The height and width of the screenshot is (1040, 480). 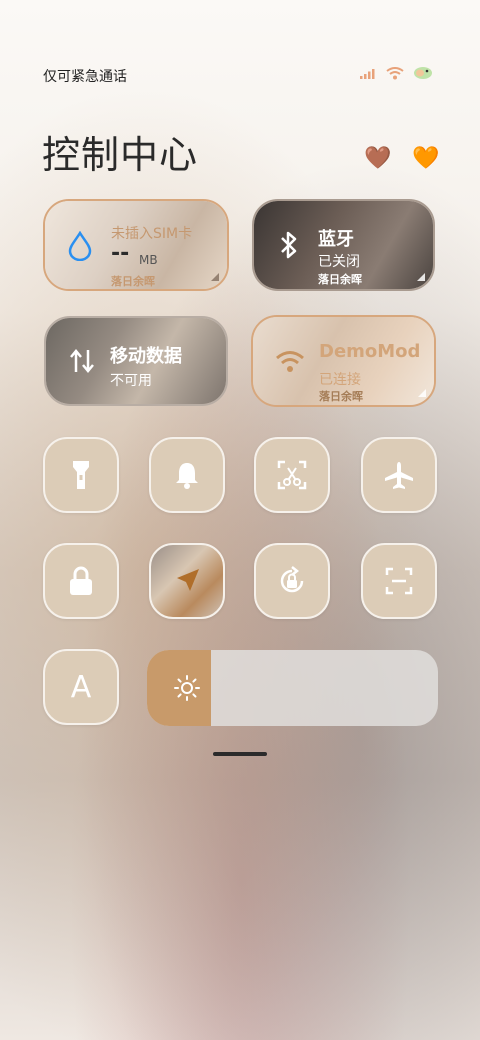 What do you see at coordinates (340, 380) in the screenshot?
I see `wifi-status: 已连接` at bounding box center [340, 380].